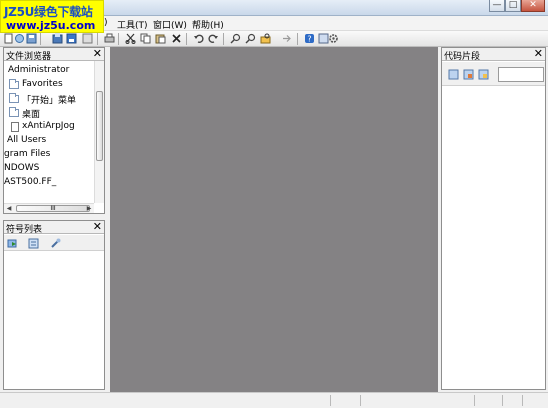 The width and height of the screenshot is (548, 408). I want to click on scroll-grip: III, so click(53, 208).